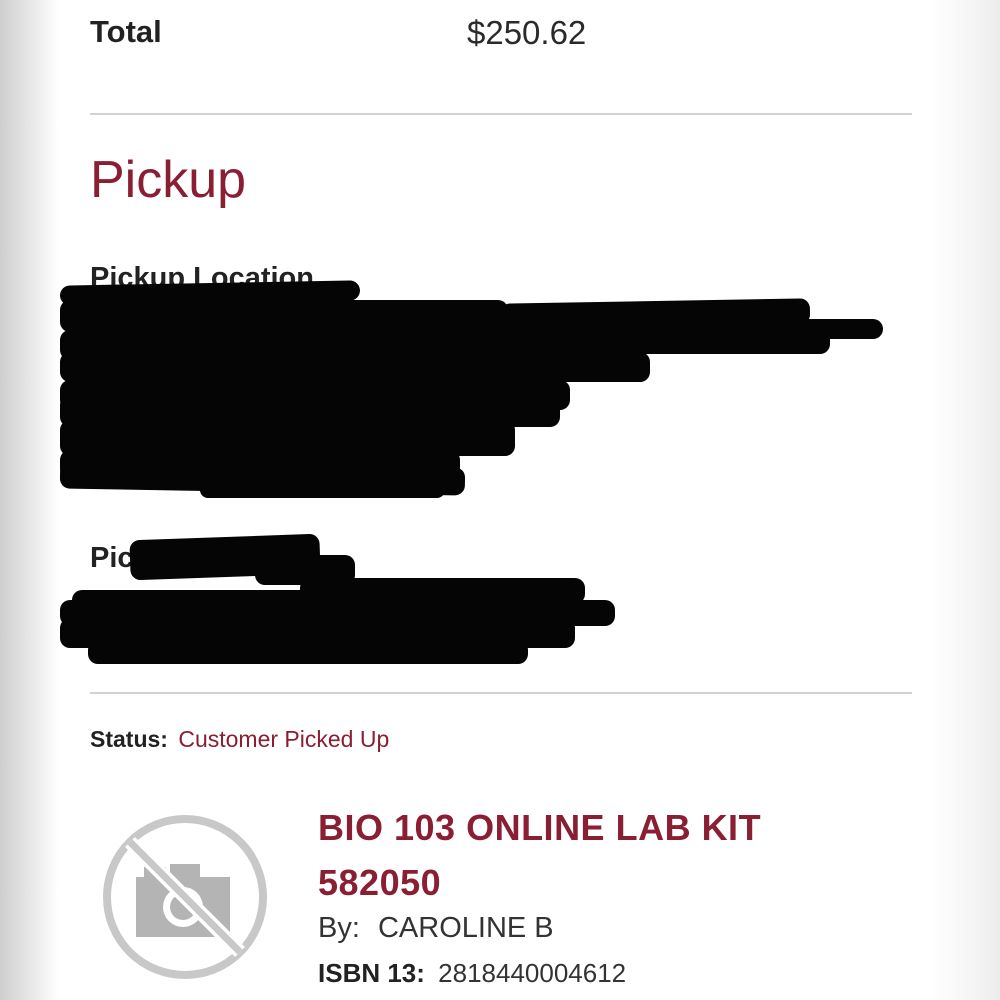  Describe the element at coordinates (532, 973) in the screenshot. I see `isbn-value: 2818440004612` at that location.